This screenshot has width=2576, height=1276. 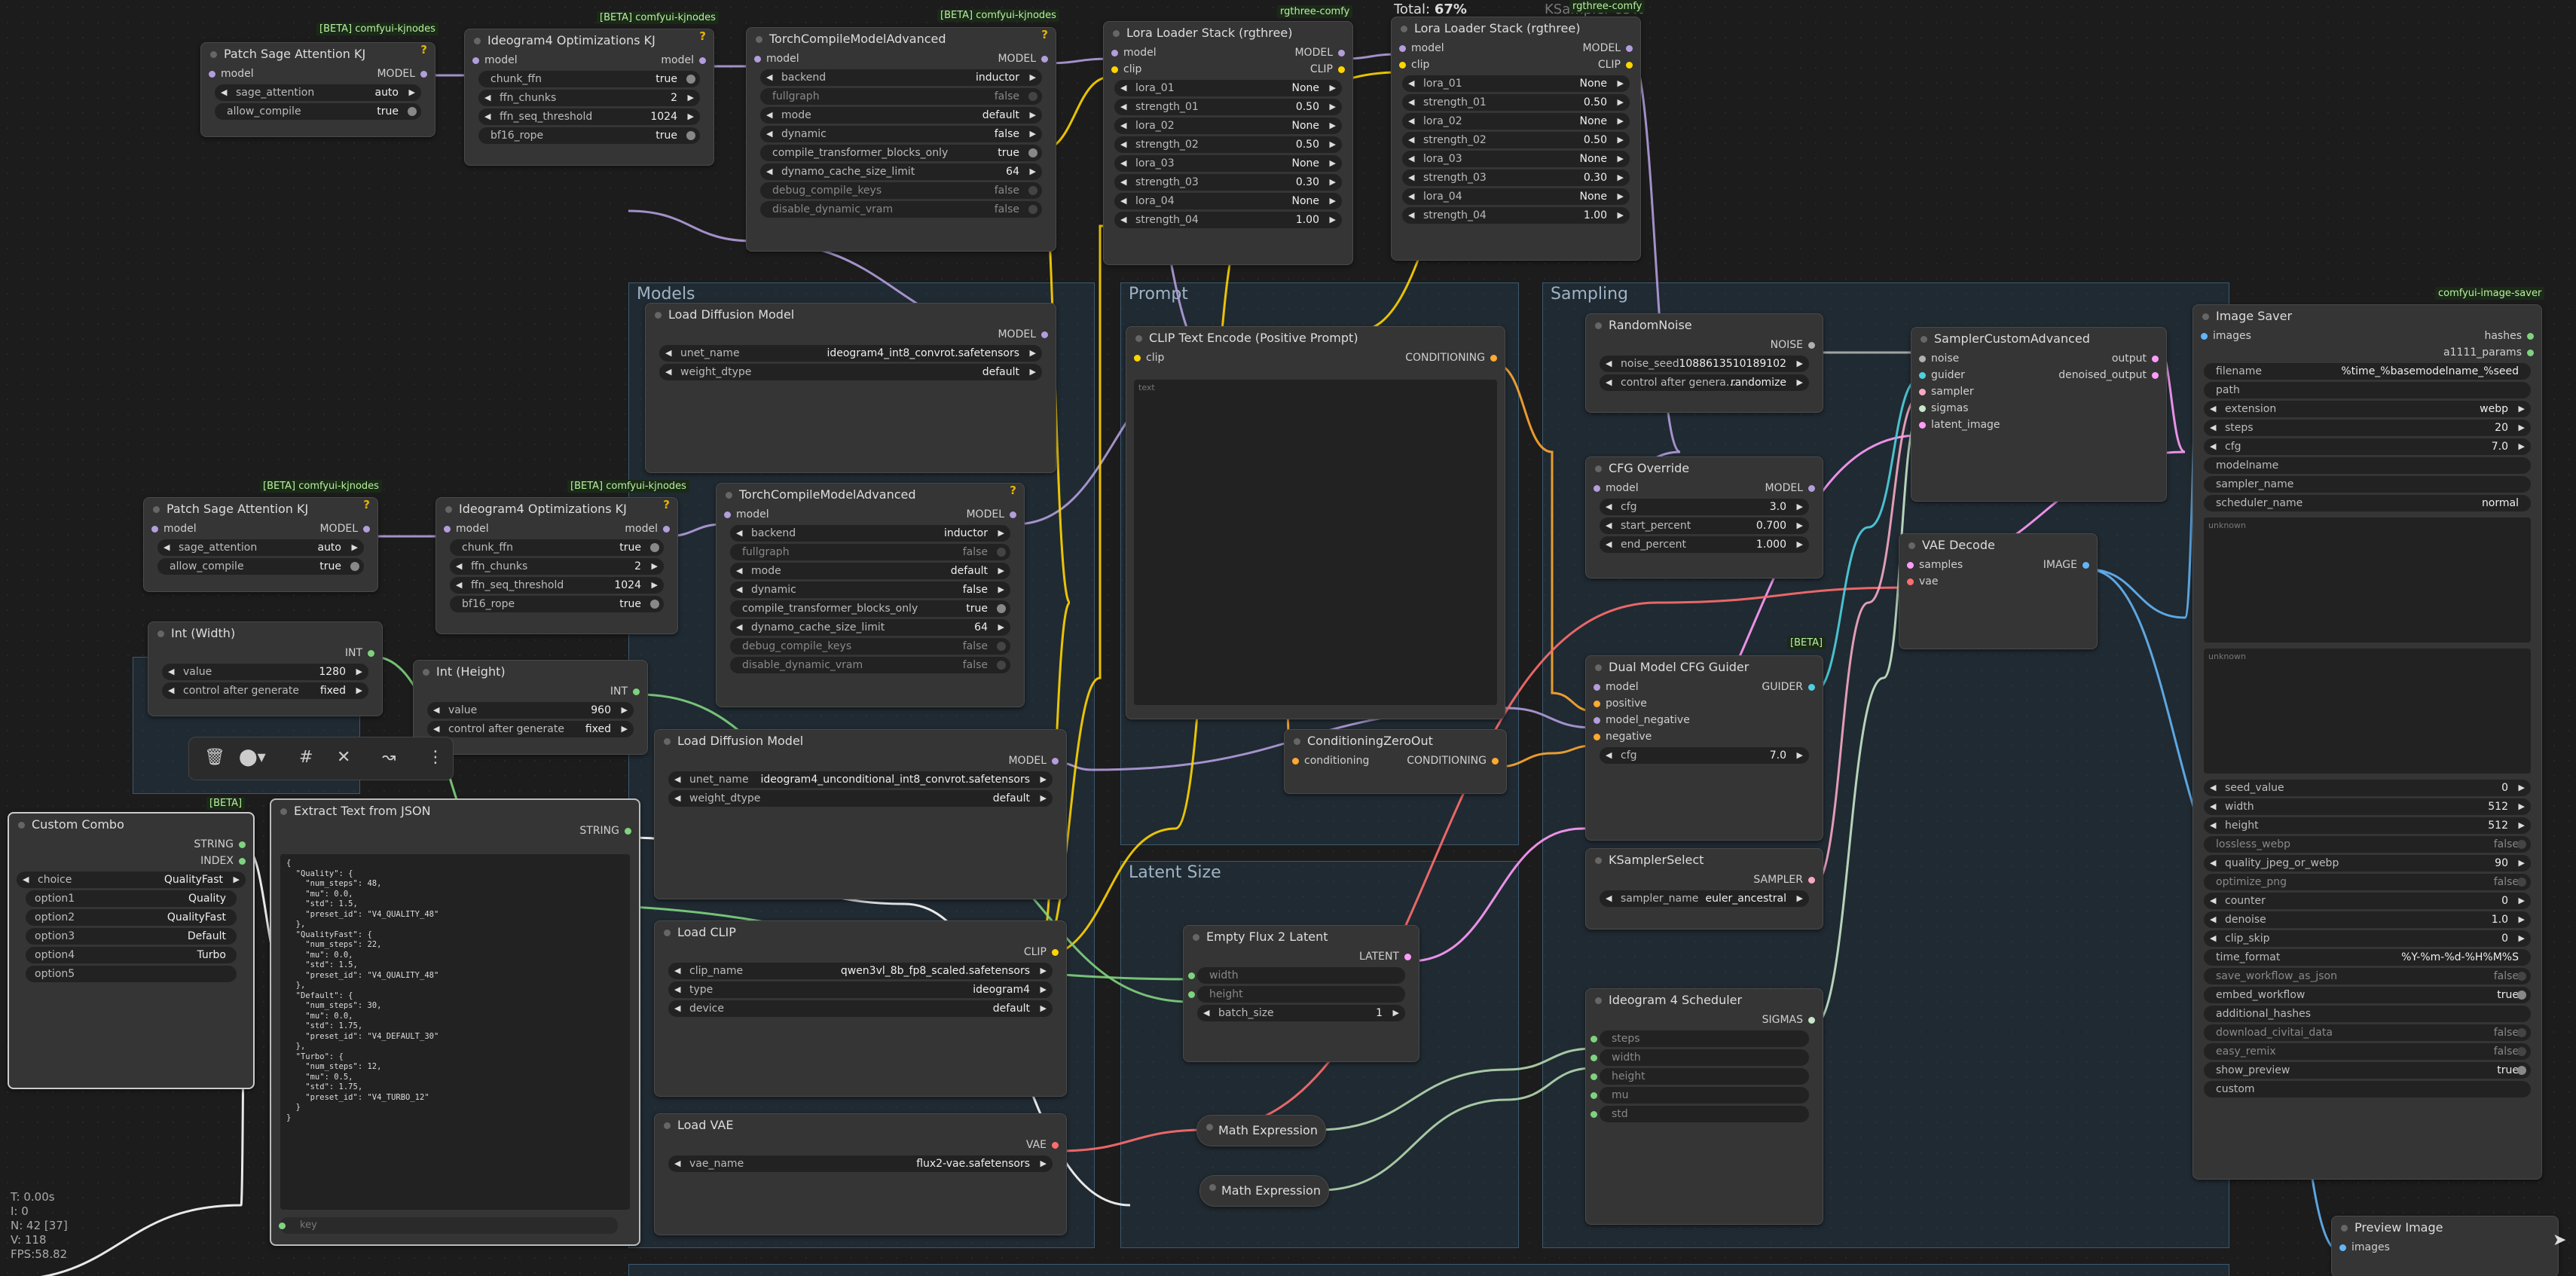 What do you see at coordinates (448, 1225) in the screenshot?
I see `key-input: key` at bounding box center [448, 1225].